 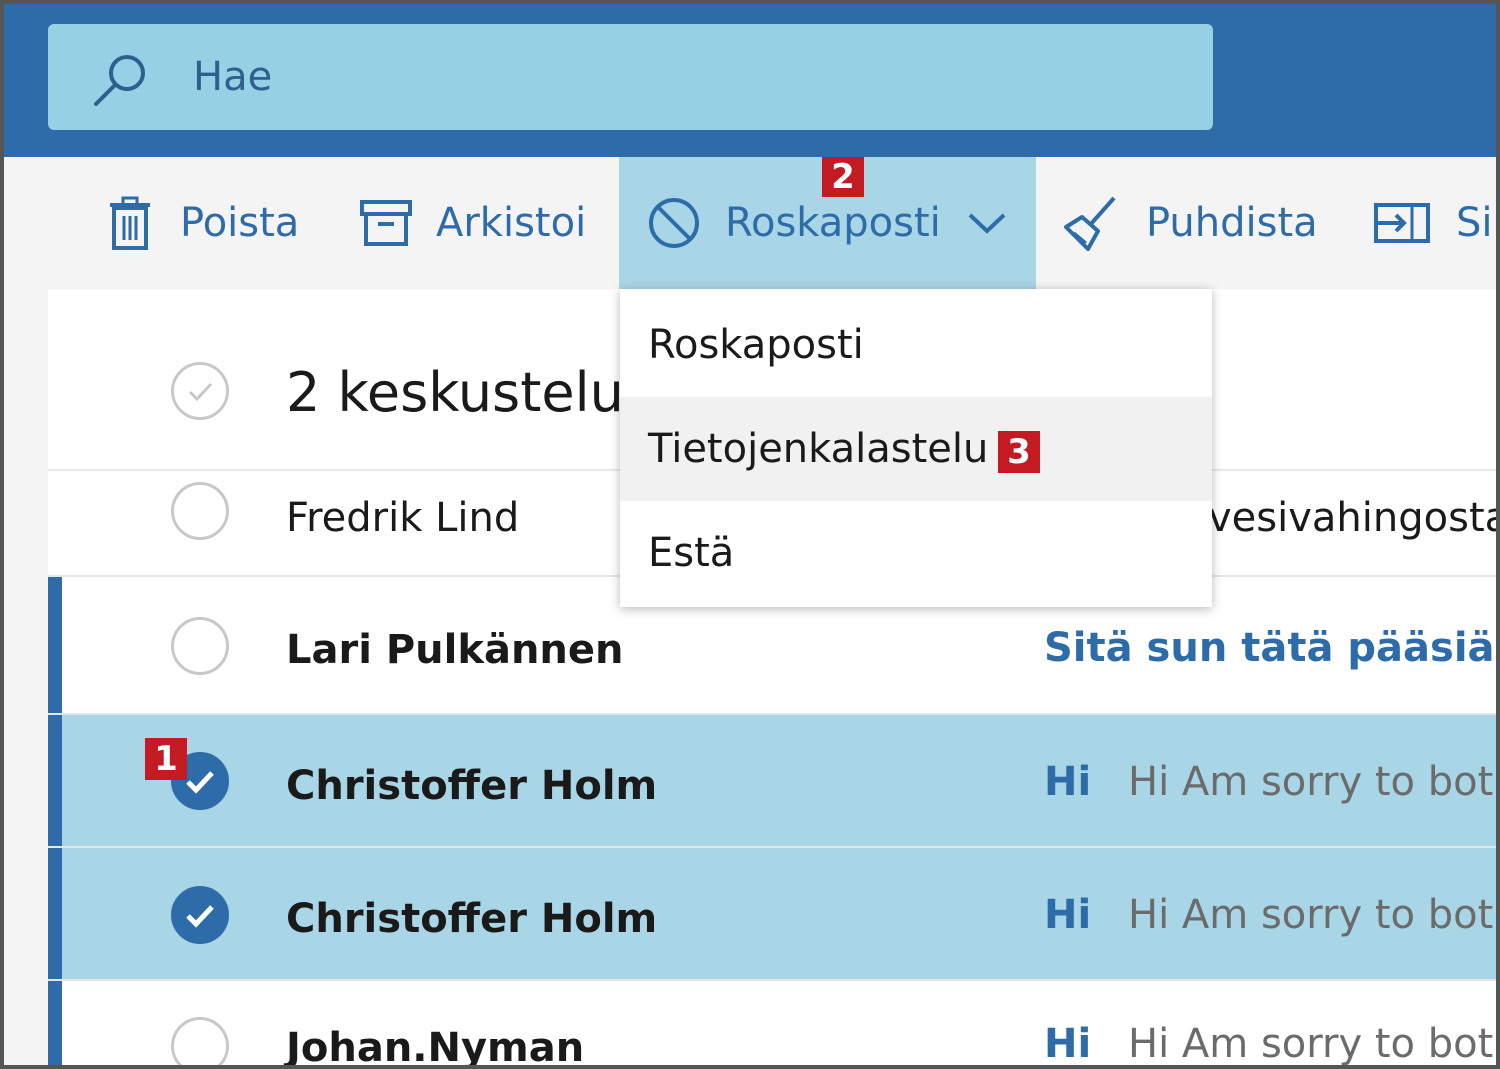 I want to click on message-preview: vesivahingosta, so click(x=1354, y=518).